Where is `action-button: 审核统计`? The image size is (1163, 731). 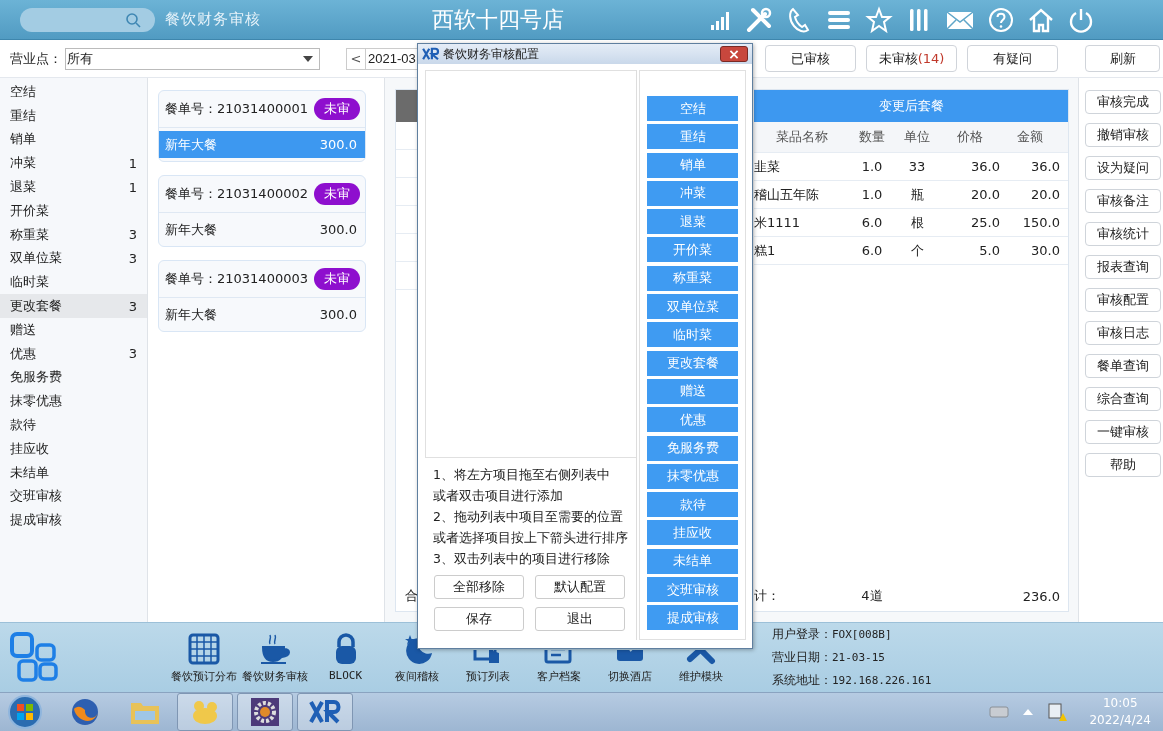
action-button: 审核统计 is located at coordinates (1122, 234).